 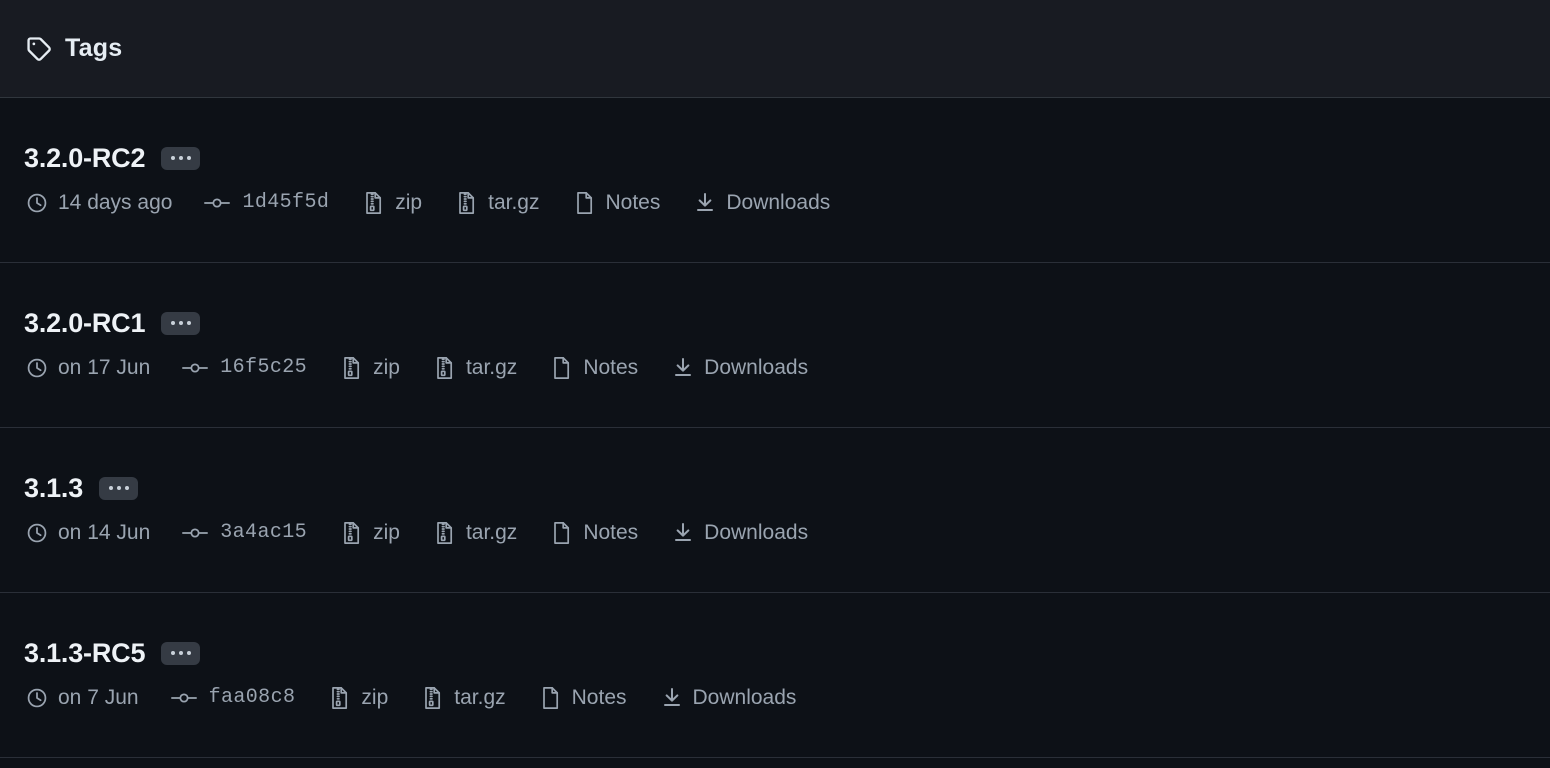 What do you see at coordinates (775, 323) in the screenshot?
I see `tag-title-line: 3.2.0-RC1` at bounding box center [775, 323].